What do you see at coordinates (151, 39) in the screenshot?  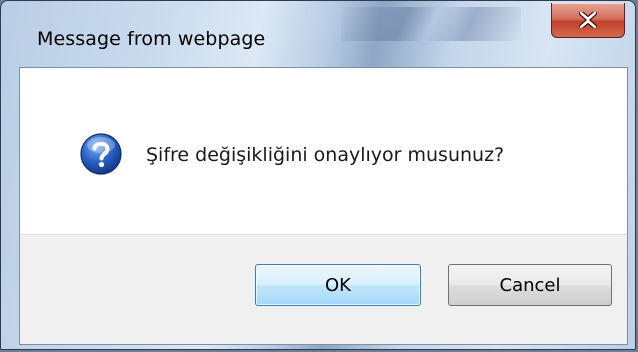 I see `dialog-title: Message from webpage` at bounding box center [151, 39].